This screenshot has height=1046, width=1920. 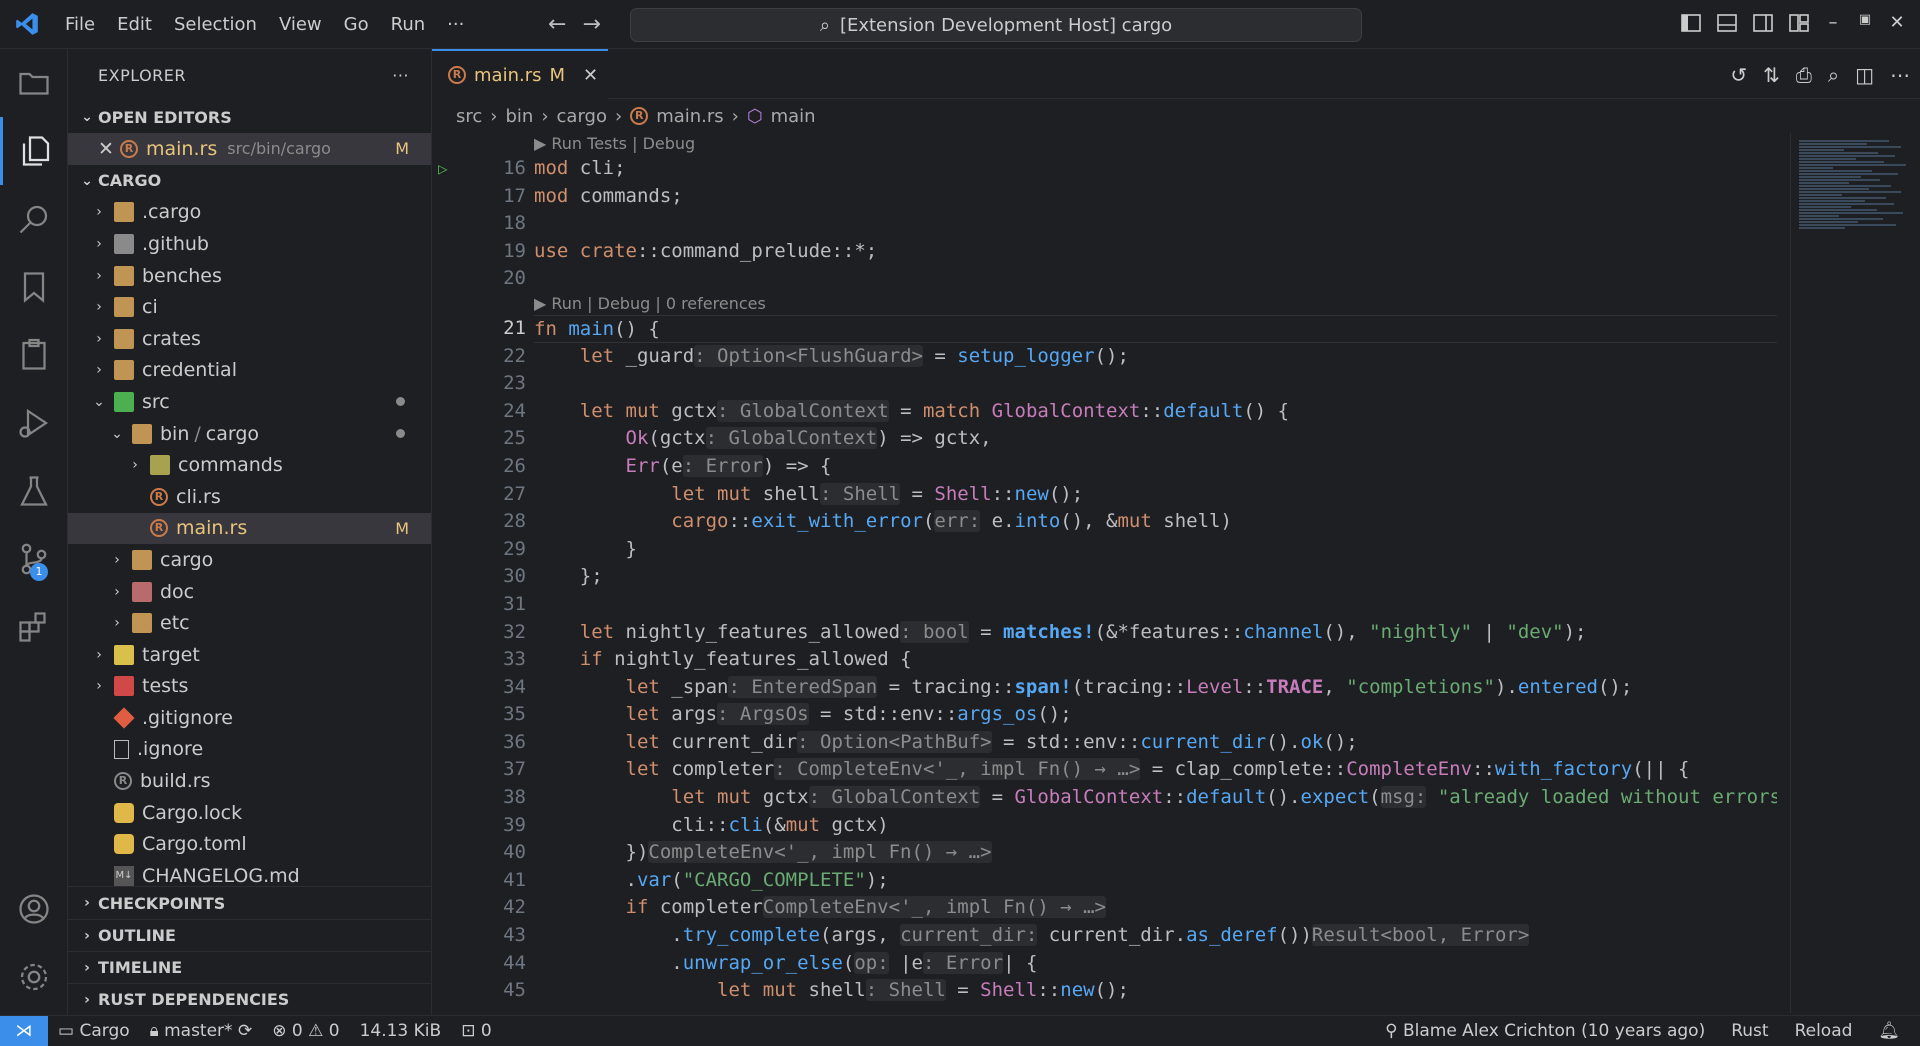 I want to click on run-debug-icon, so click(x=34, y=423).